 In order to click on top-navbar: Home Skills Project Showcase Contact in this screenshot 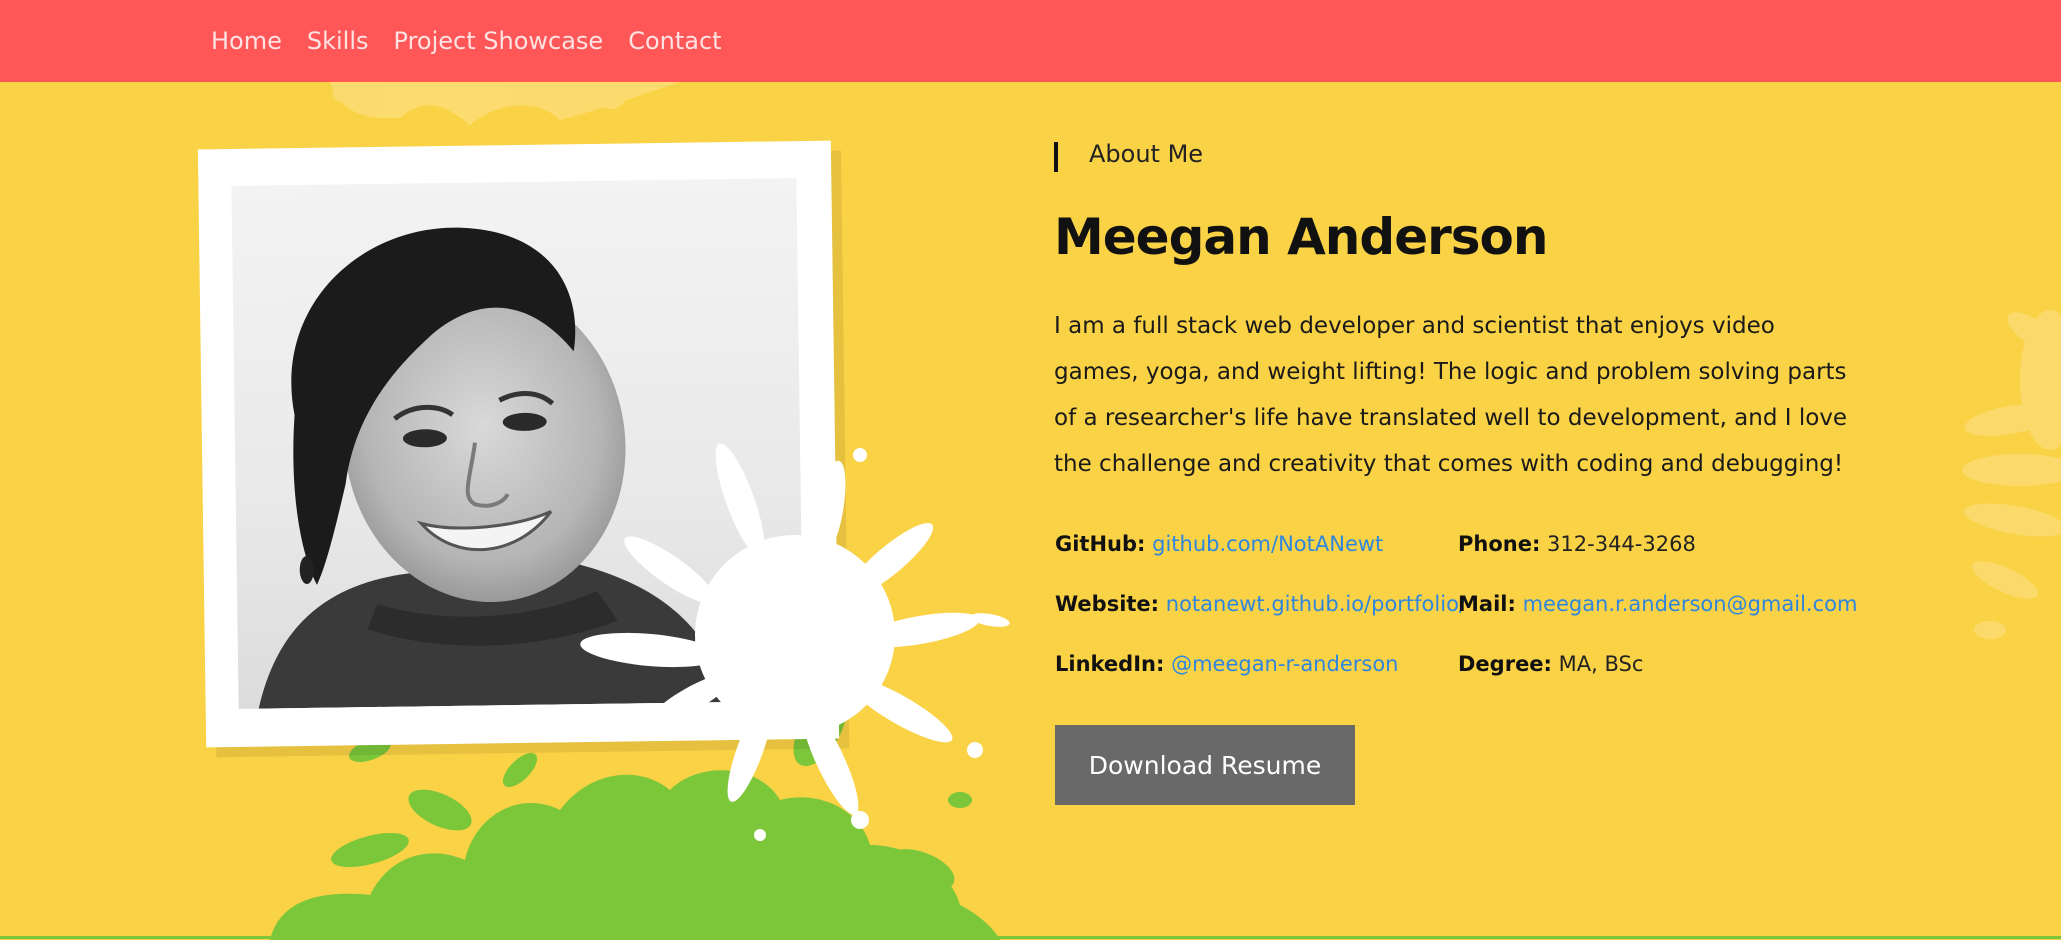, I will do `click(1030, 41)`.